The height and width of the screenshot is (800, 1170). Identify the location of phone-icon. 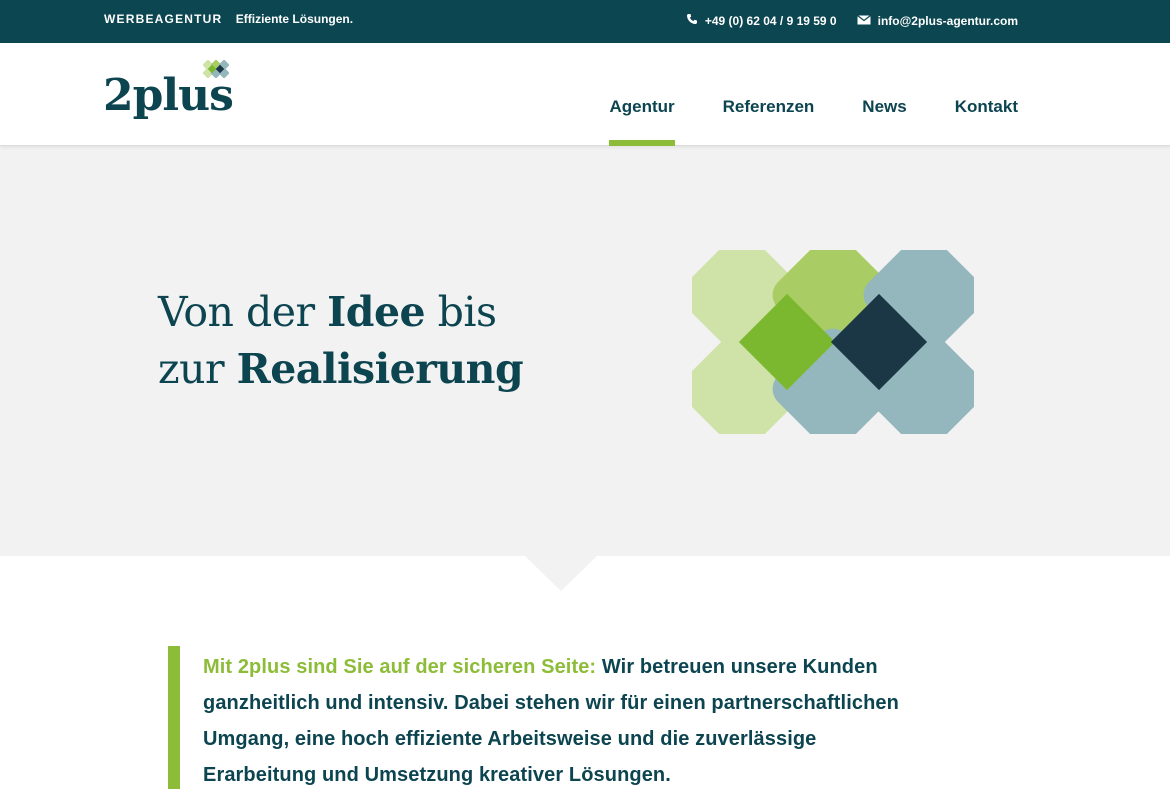
(692, 20).